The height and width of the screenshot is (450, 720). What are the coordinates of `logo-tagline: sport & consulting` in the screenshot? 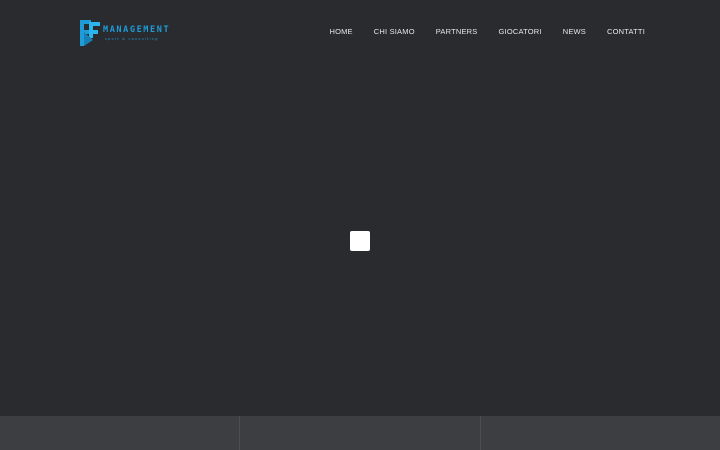 It's located at (132, 39).